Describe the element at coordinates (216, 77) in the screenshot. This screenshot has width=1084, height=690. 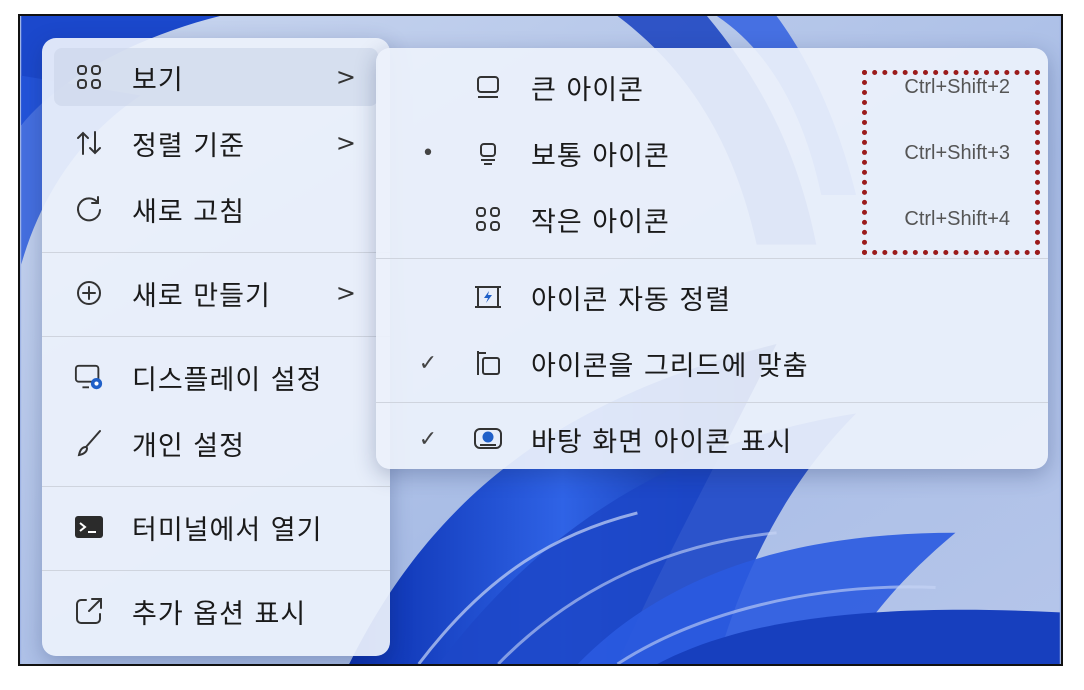
I see `menu-item-view: 보기 >` at that location.